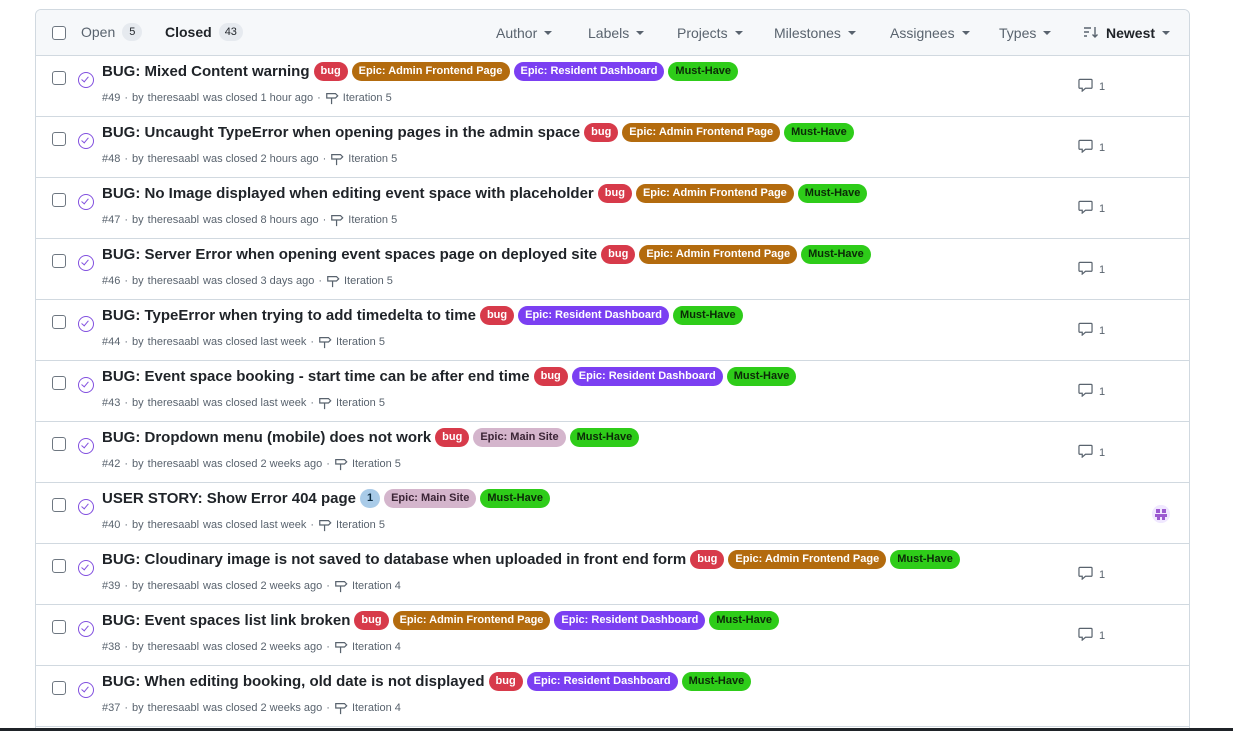 This screenshot has width=1233, height=731. Describe the element at coordinates (204, 32) in the screenshot. I see `closed-issues-tab: Closed 43` at that location.